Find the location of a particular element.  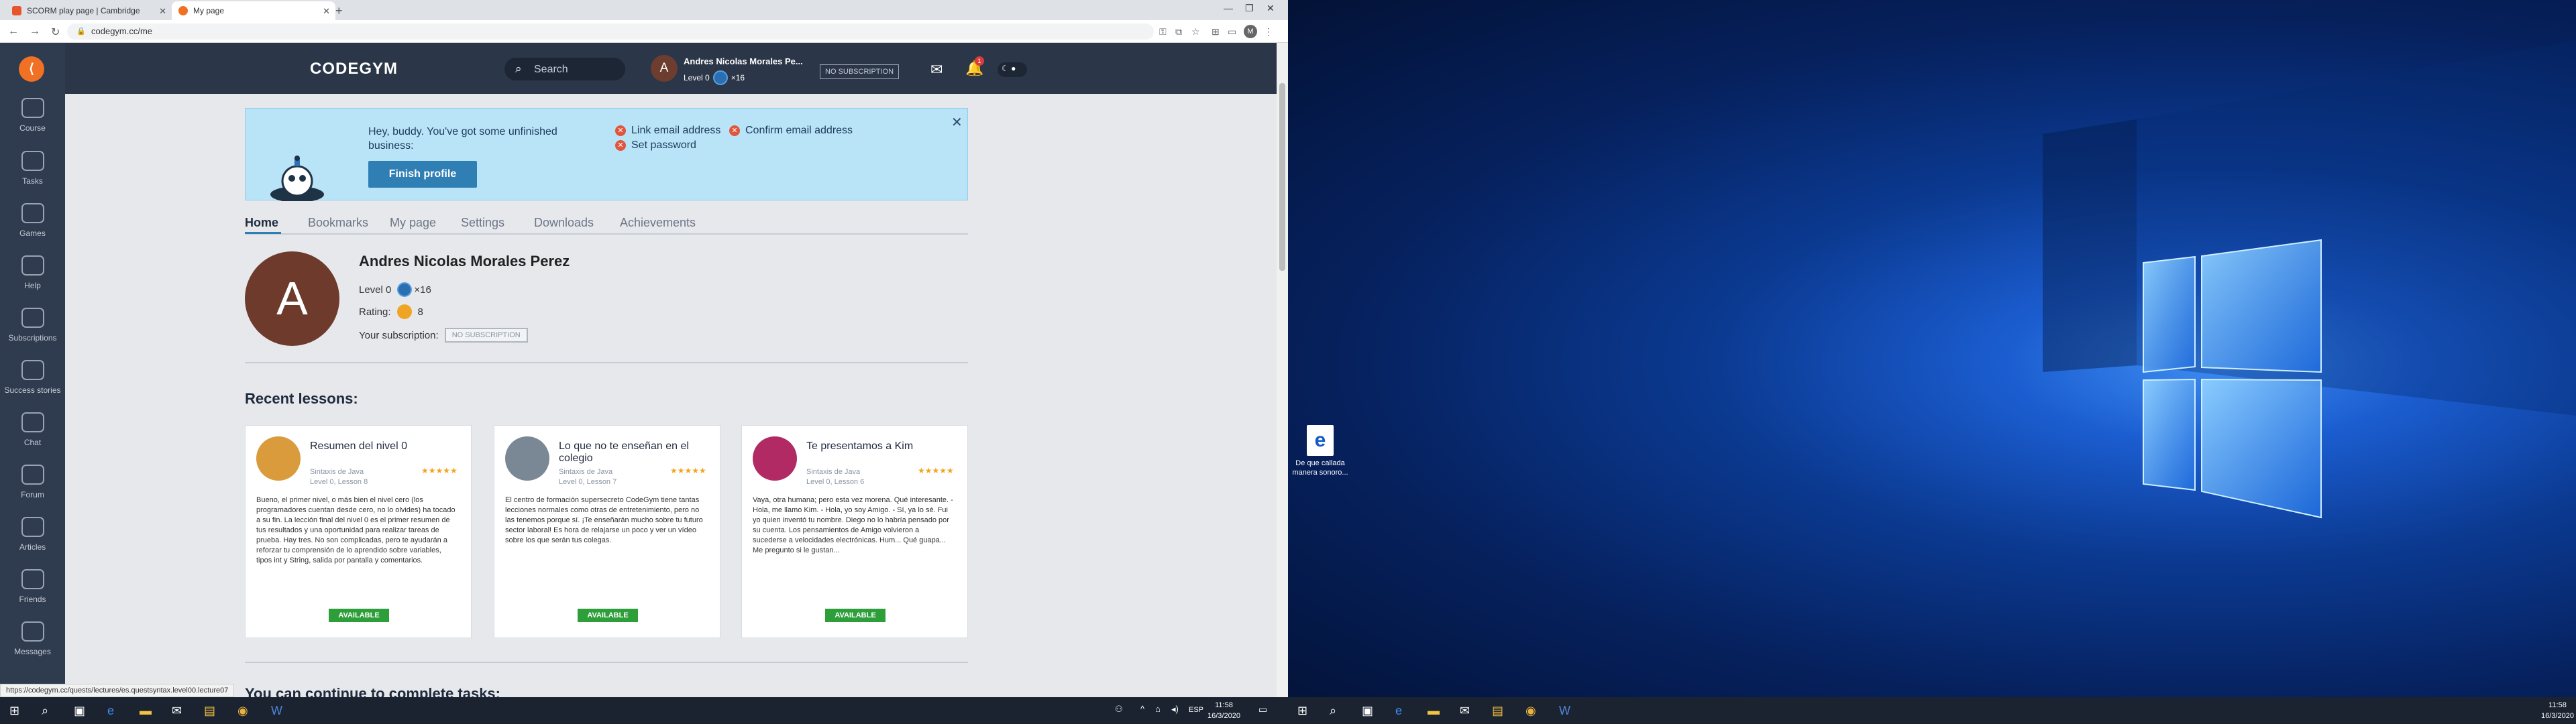

search-input: ⌕ Search is located at coordinates (564, 69).